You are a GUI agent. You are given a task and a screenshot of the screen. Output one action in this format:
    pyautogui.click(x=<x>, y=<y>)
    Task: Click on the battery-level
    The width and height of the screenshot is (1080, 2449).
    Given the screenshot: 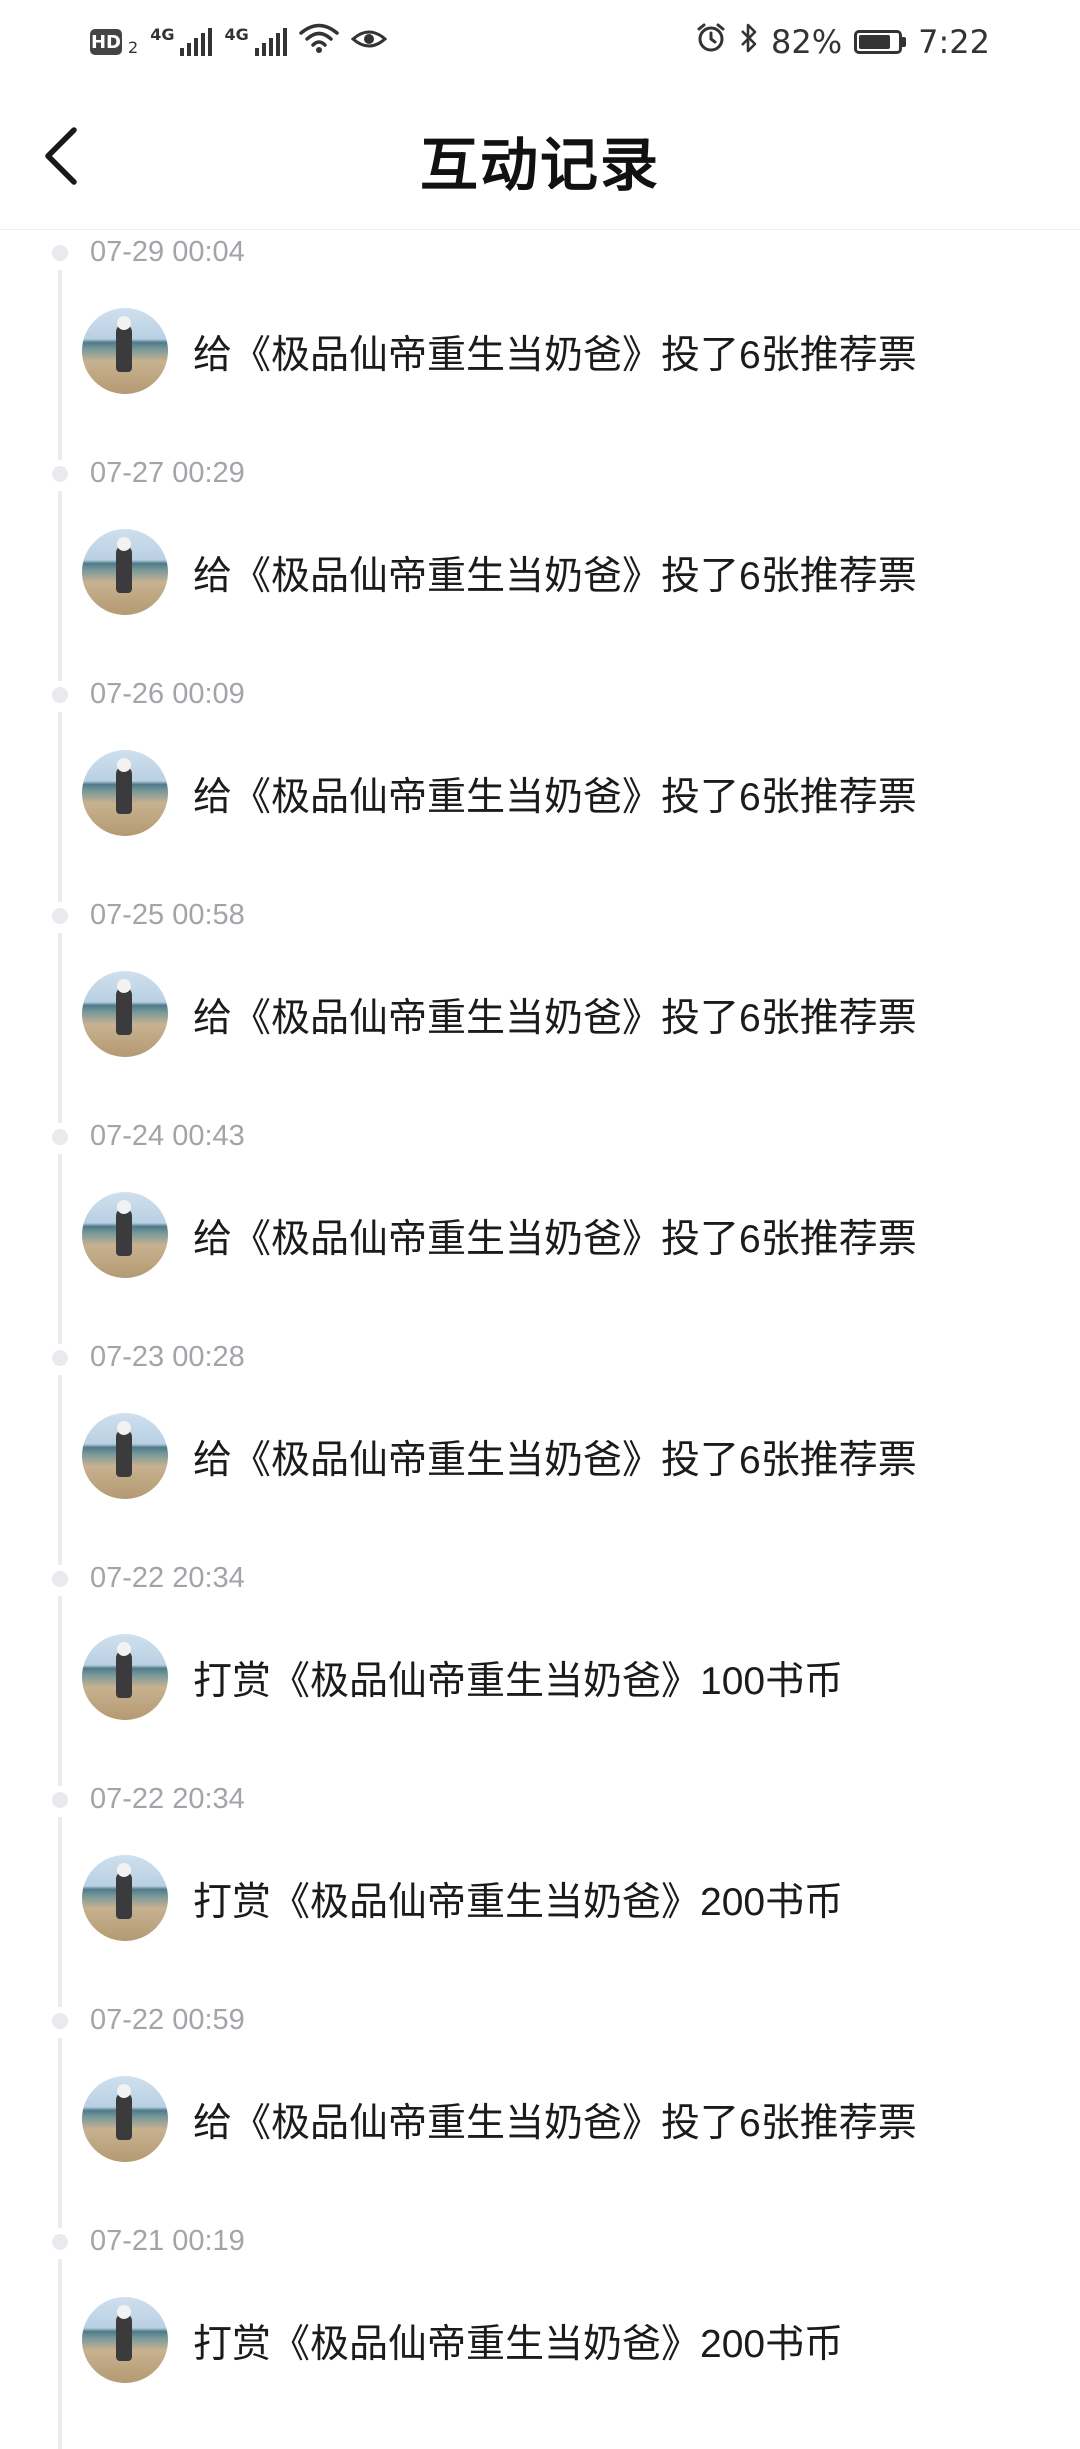 What is the action you would take?
    pyautogui.click(x=875, y=42)
    